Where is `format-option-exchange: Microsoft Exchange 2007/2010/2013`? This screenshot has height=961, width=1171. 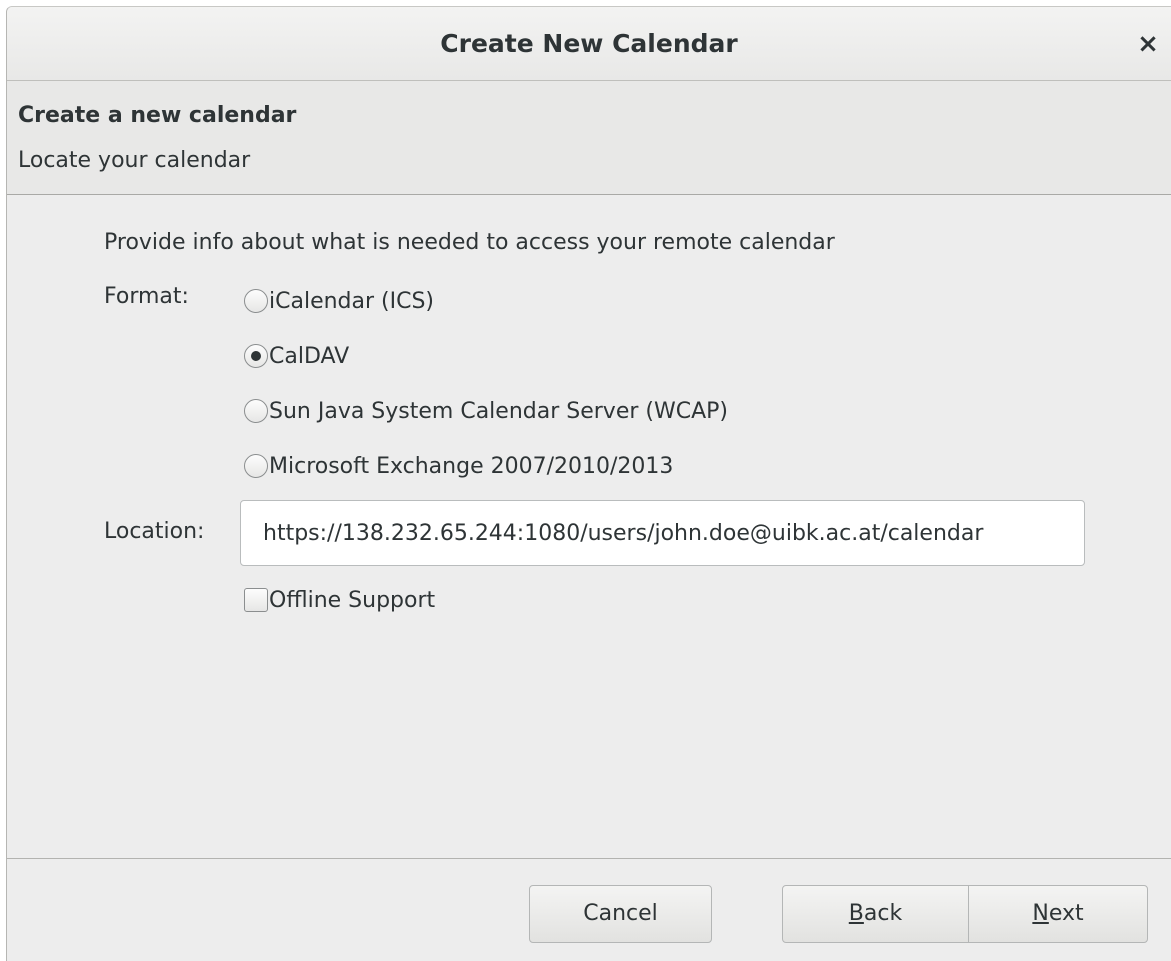
format-option-exchange: Microsoft Exchange 2007/2010/2013 is located at coordinates (458, 466).